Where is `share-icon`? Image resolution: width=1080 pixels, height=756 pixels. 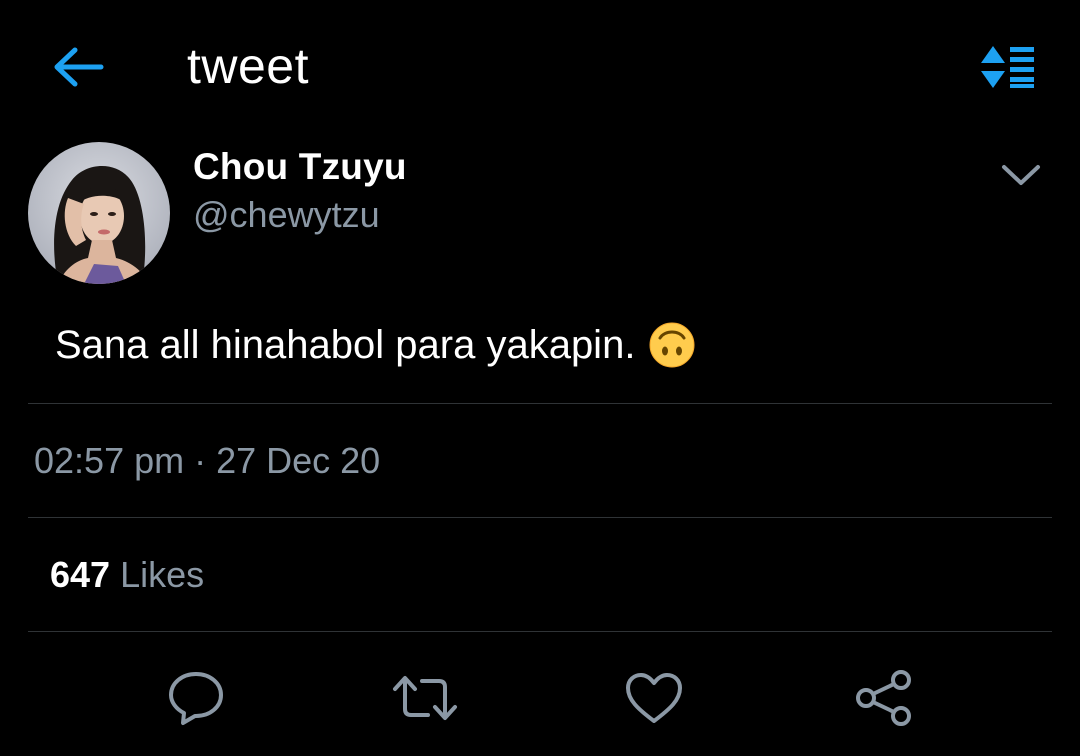
share-icon is located at coordinates (883, 698).